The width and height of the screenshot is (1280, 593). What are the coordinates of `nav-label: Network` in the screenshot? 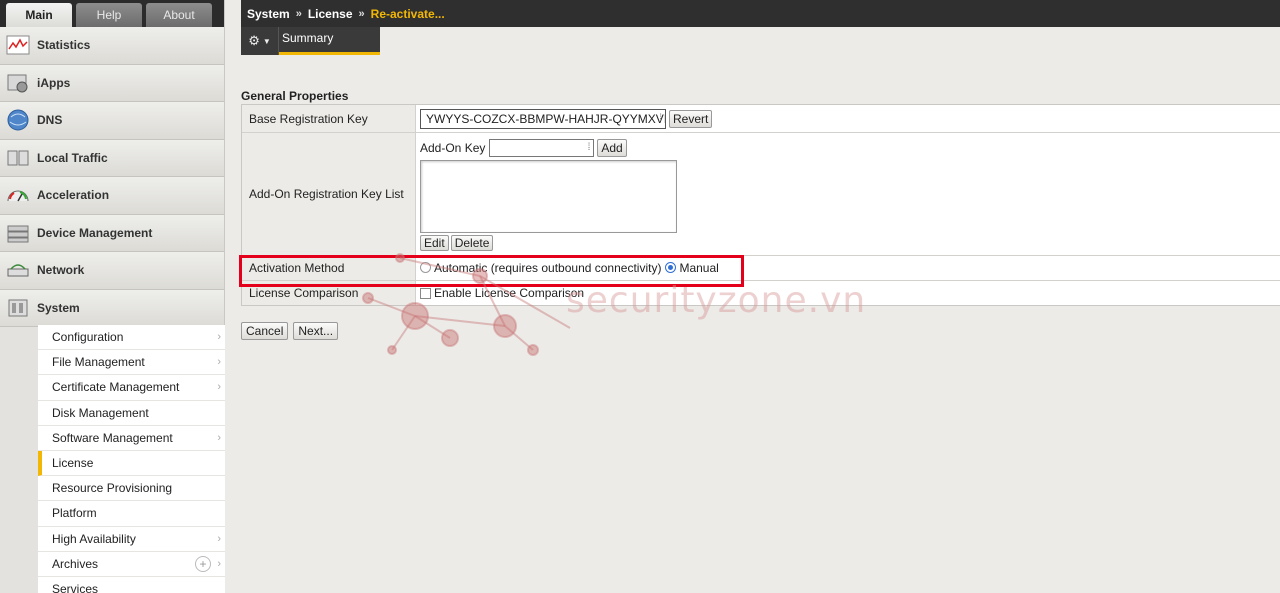 It's located at (61, 270).